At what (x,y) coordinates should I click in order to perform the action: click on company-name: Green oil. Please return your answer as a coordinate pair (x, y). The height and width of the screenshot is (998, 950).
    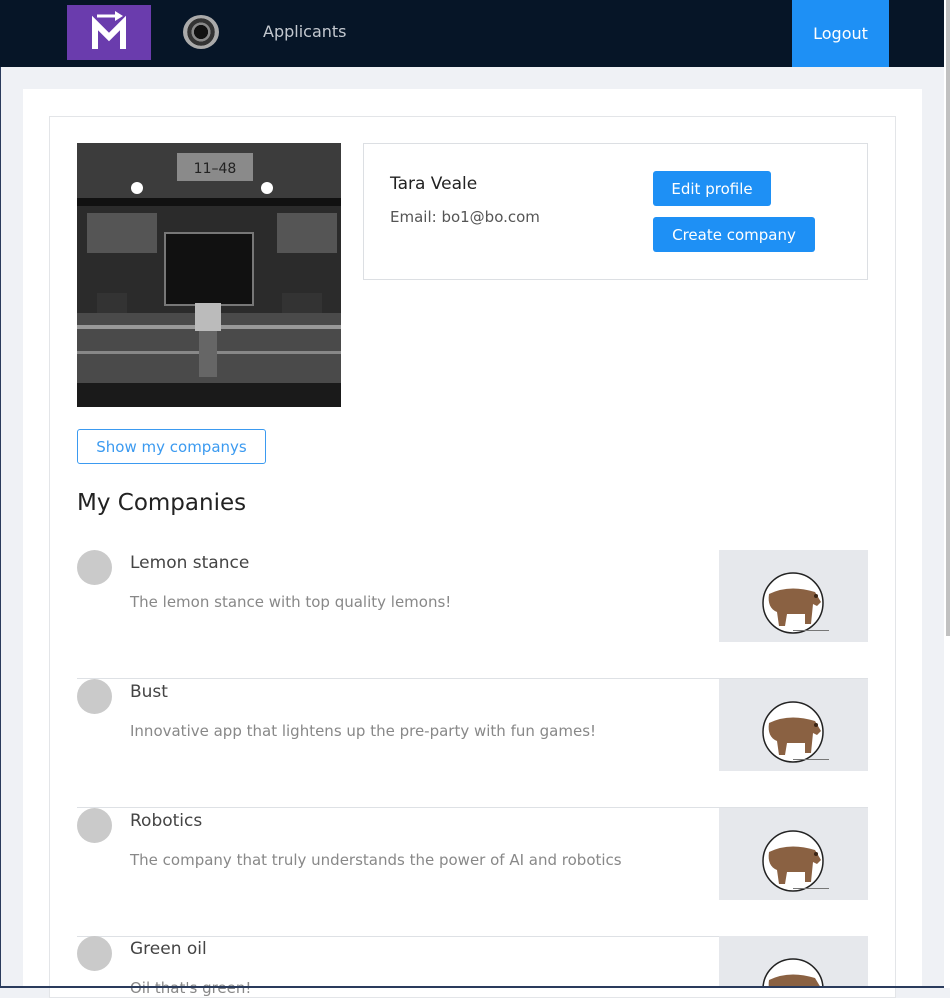
    Looking at the image, I should click on (168, 949).